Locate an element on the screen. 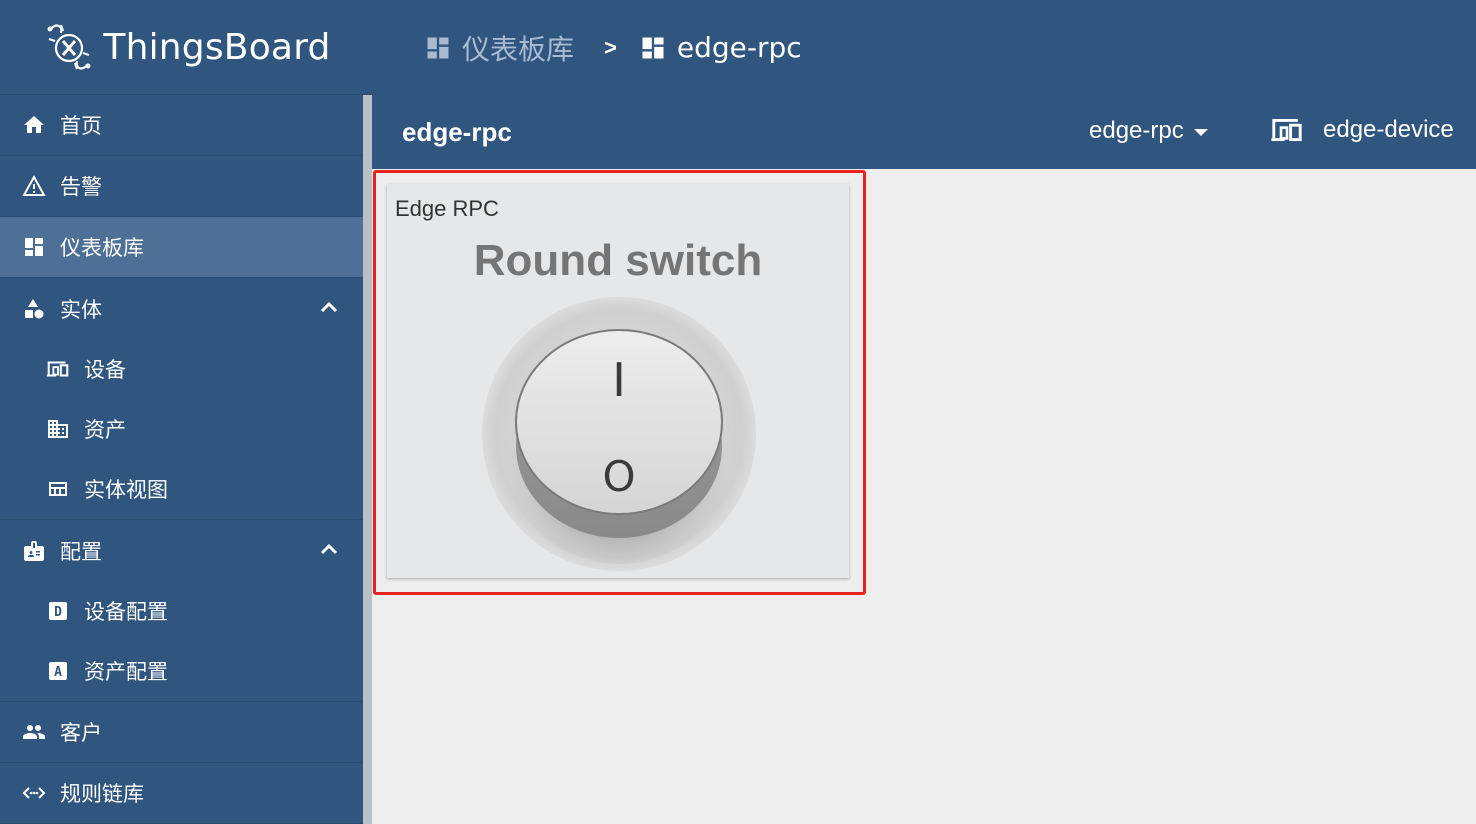  switch-on-label: I is located at coordinates (619, 380).